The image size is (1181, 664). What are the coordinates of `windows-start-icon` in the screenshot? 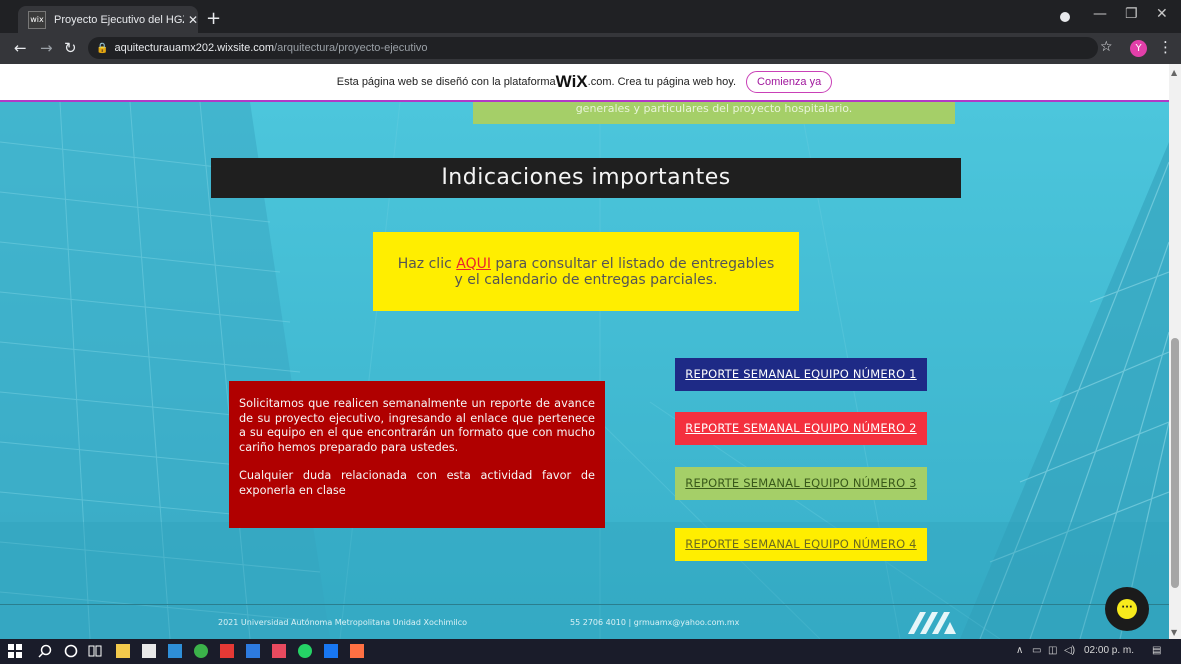 It's located at (15, 651).